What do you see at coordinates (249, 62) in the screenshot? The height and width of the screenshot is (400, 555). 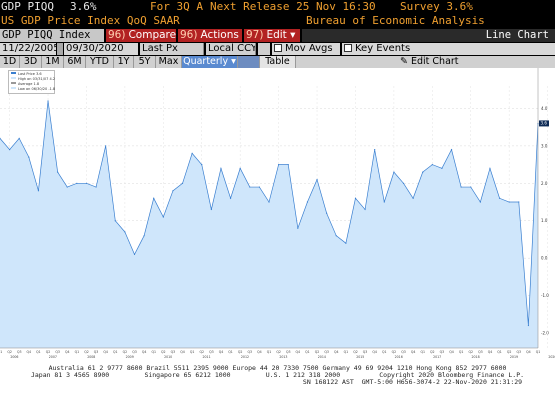 I see `blank-period-button` at bounding box center [249, 62].